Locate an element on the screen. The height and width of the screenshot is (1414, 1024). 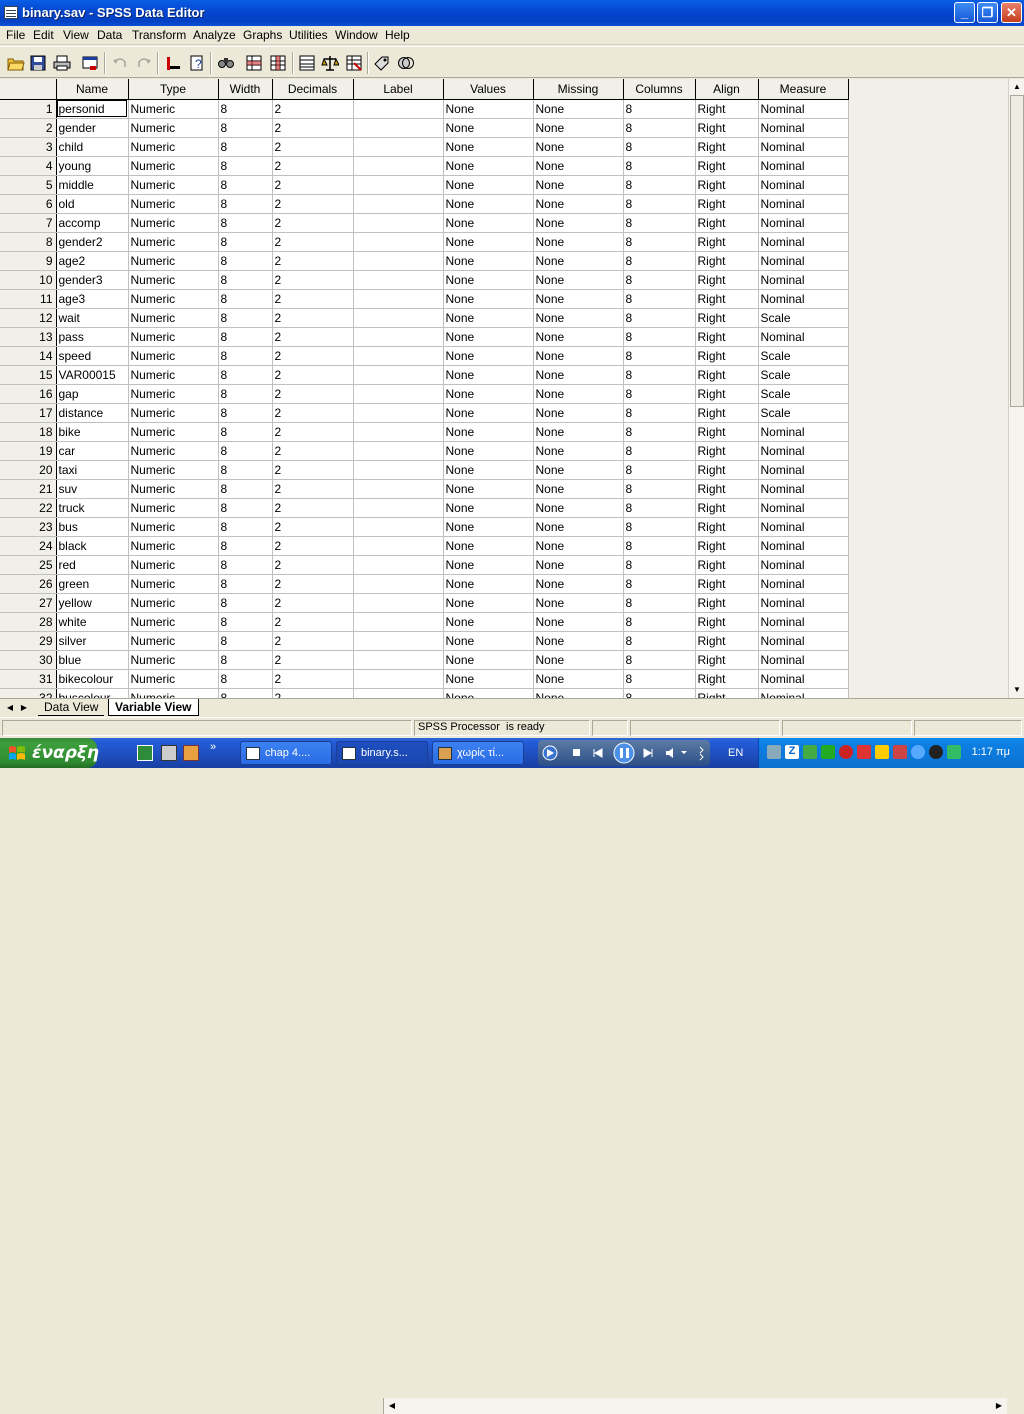
cell-name: bike is located at coordinates (92, 432).